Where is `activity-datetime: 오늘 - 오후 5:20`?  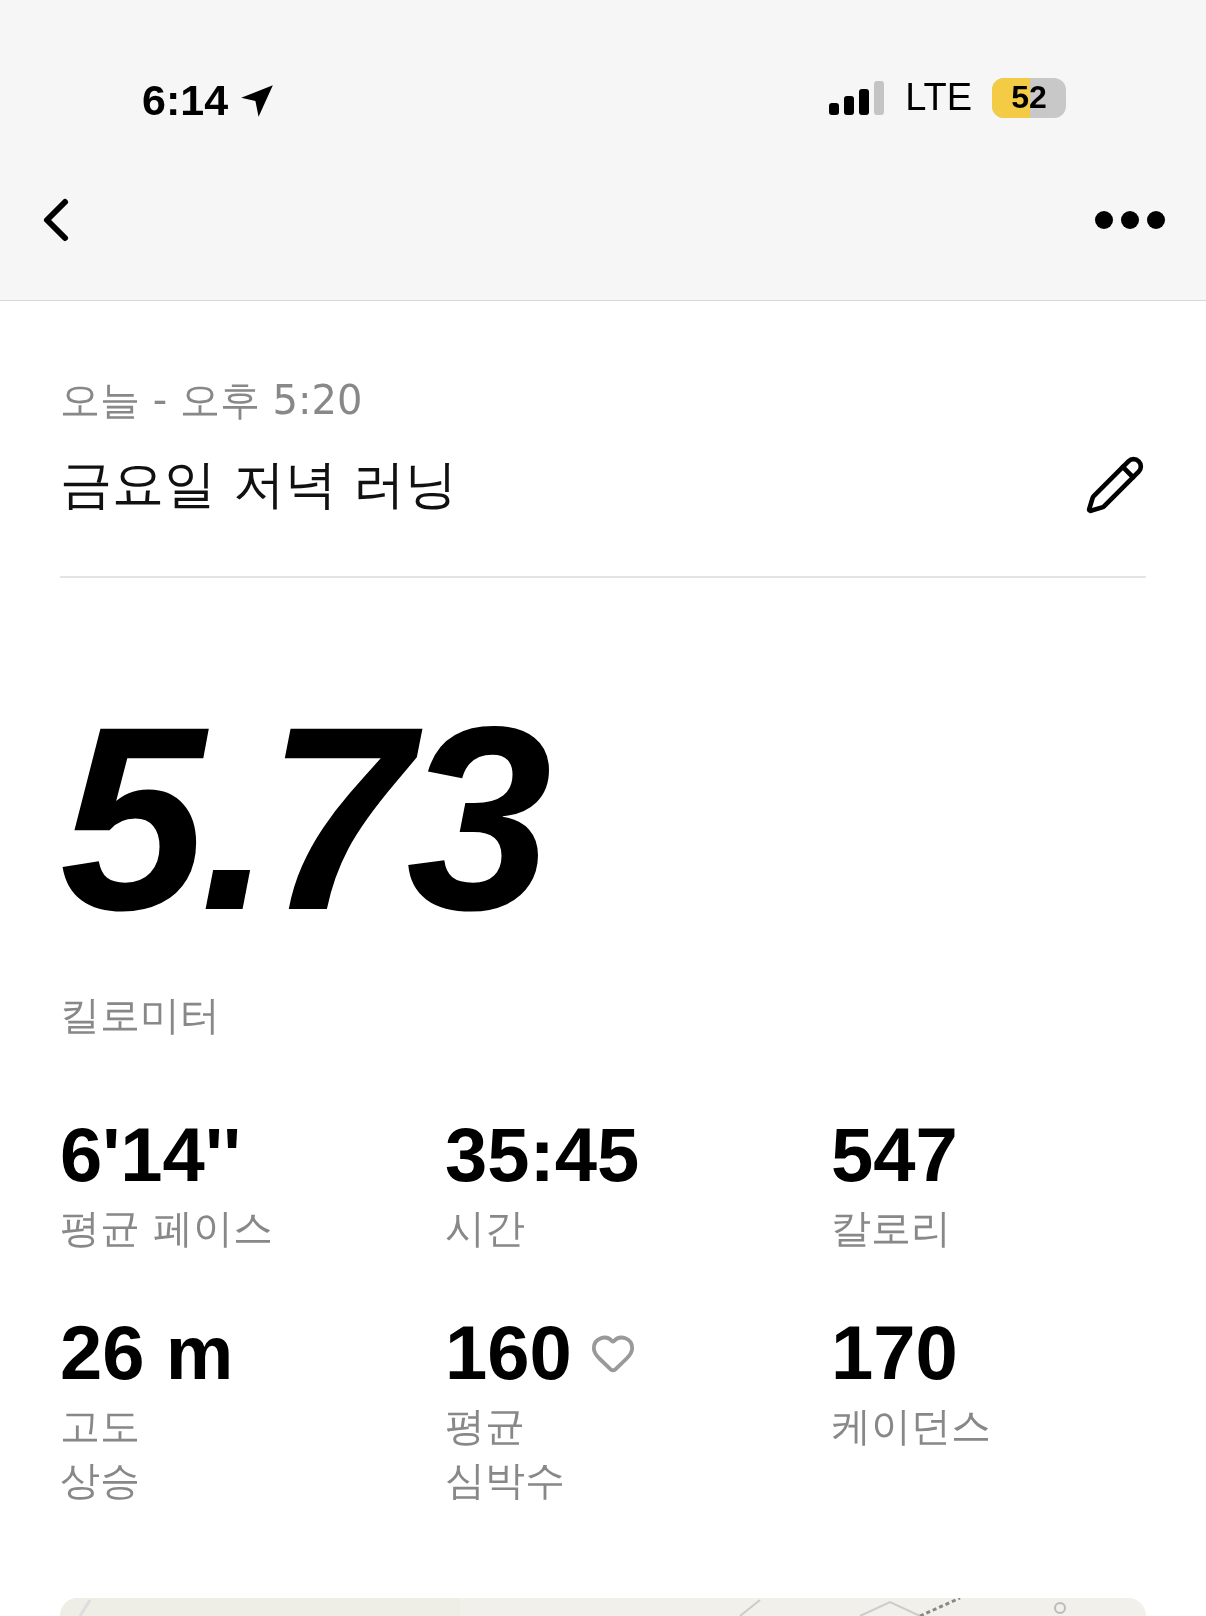 activity-datetime: 오늘 - 오후 5:20 is located at coordinates (212, 400).